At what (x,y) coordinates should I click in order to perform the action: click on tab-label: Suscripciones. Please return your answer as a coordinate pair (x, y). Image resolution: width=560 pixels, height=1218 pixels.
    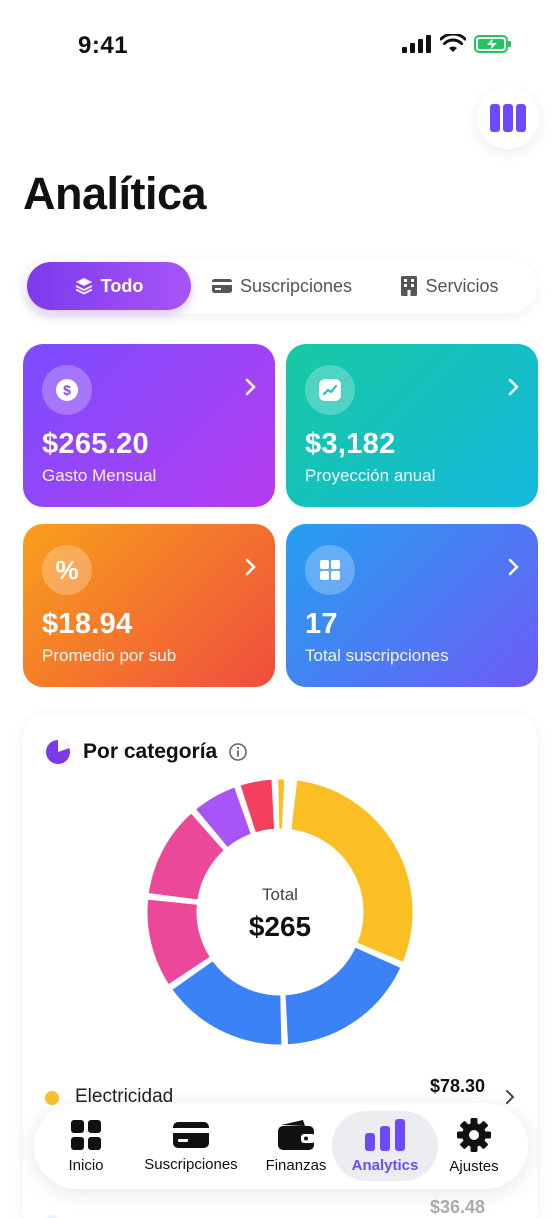
    Looking at the image, I should click on (296, 285).